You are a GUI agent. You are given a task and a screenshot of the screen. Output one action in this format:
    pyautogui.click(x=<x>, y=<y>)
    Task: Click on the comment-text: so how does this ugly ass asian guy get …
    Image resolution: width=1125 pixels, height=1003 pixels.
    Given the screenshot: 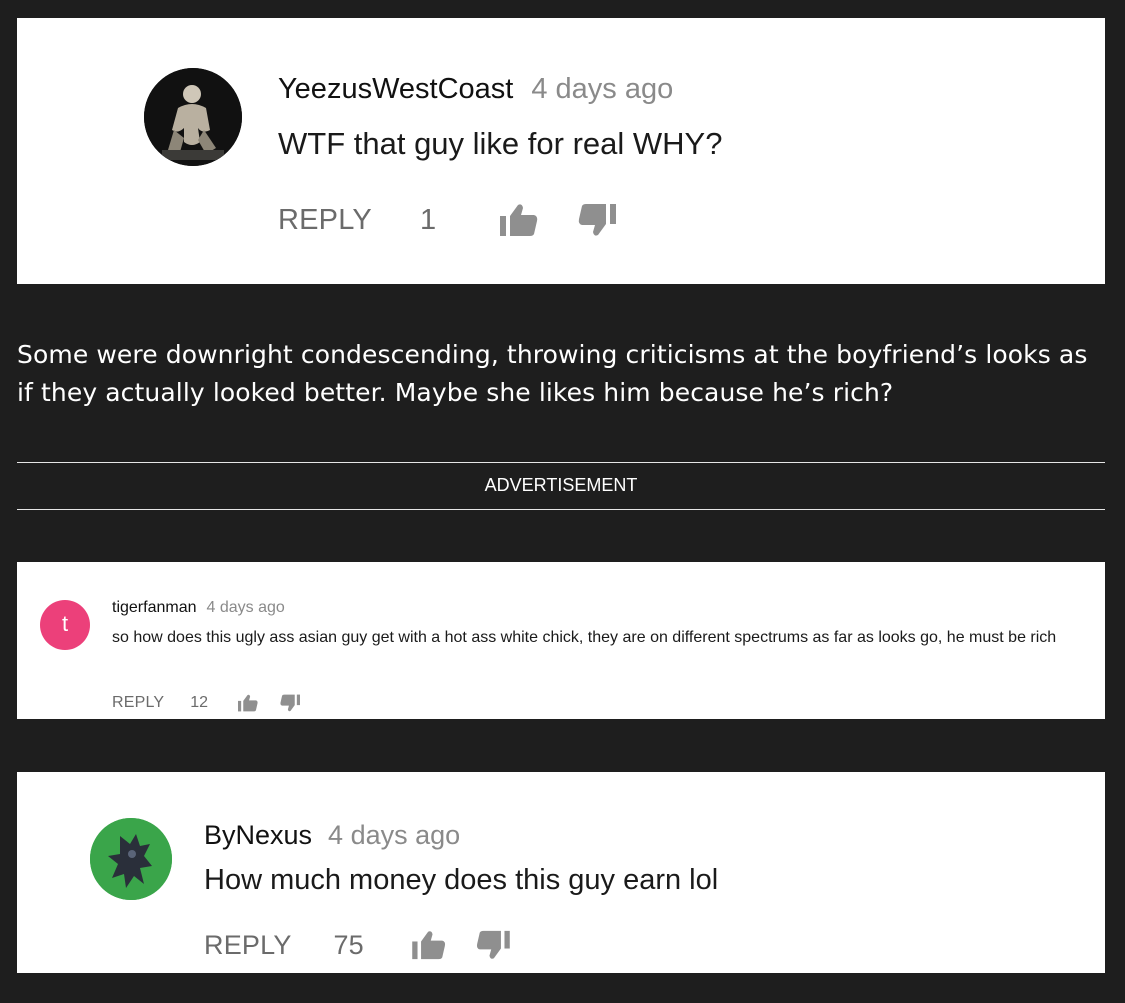 What is the action you would take?
    pyautogui.click(x=584, y=637)
    